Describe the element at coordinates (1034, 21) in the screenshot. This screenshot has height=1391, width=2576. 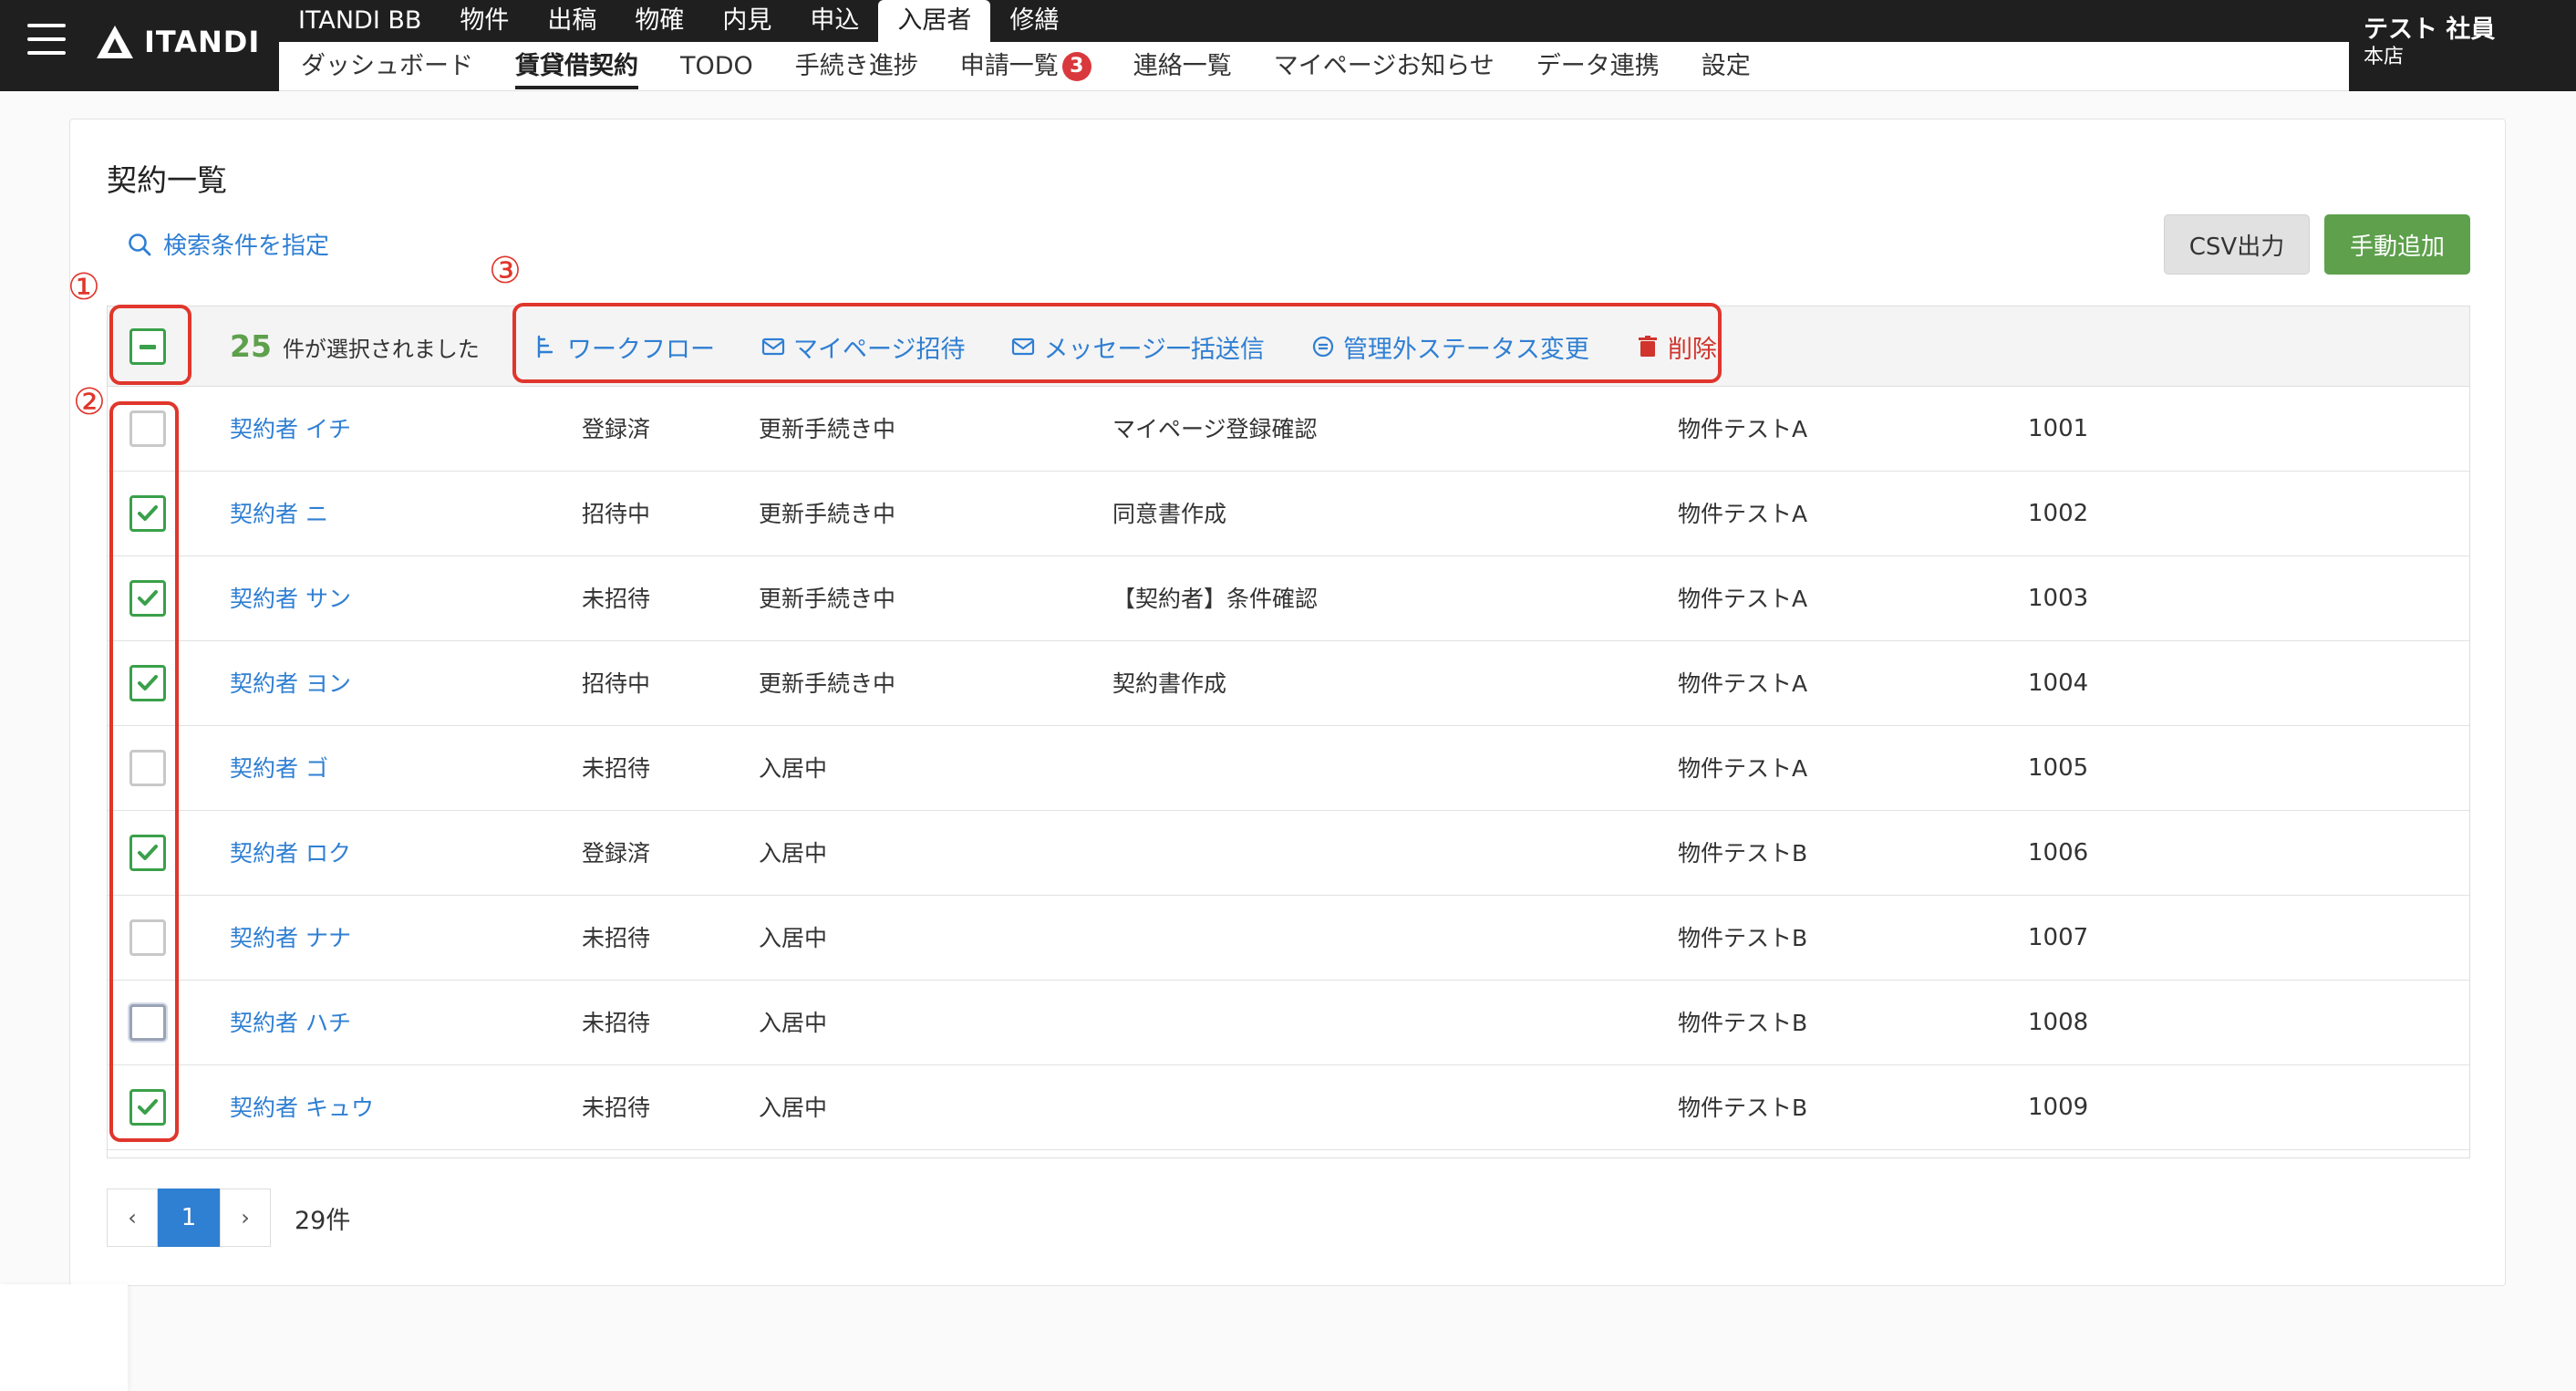
I see `top-tab-7: 修繕` at that location.